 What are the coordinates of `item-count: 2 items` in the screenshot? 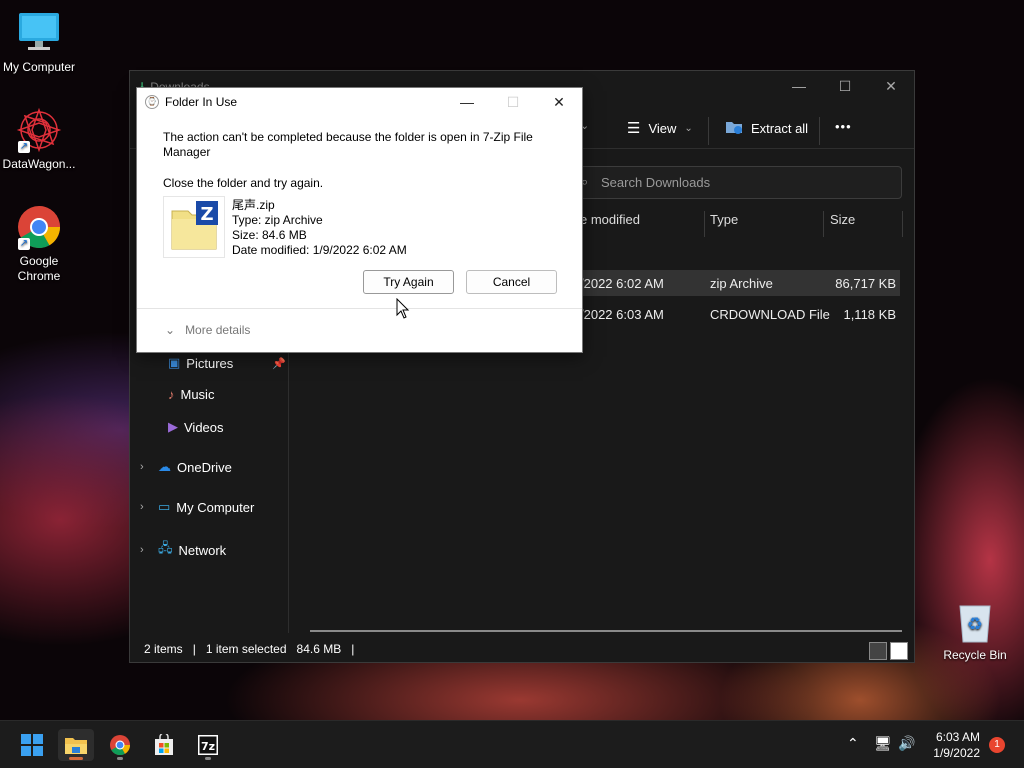 It's located at (163, 649).